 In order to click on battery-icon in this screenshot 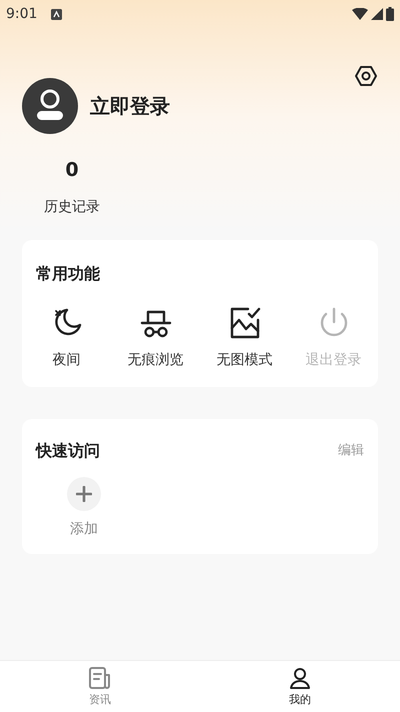, I will do `click(390, 14)`.